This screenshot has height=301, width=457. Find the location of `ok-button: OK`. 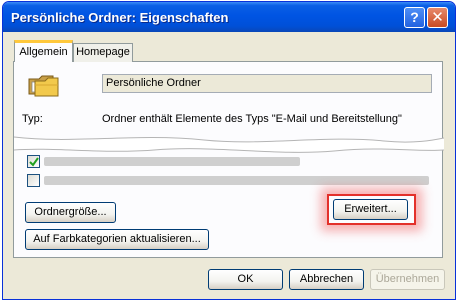

ok-button: OK is located at coordinates (245, 279).